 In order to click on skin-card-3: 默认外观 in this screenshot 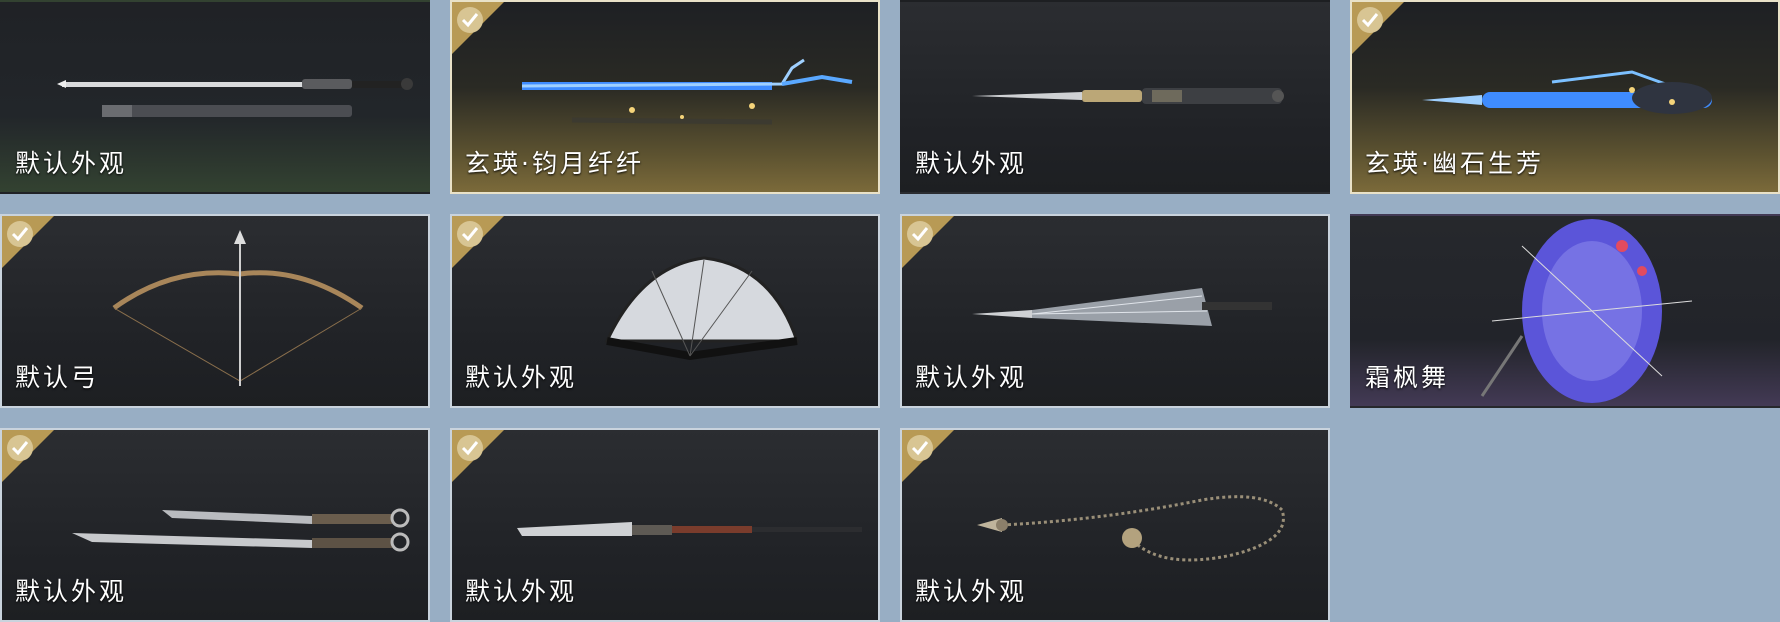, I will do `click(1115, 97)`.